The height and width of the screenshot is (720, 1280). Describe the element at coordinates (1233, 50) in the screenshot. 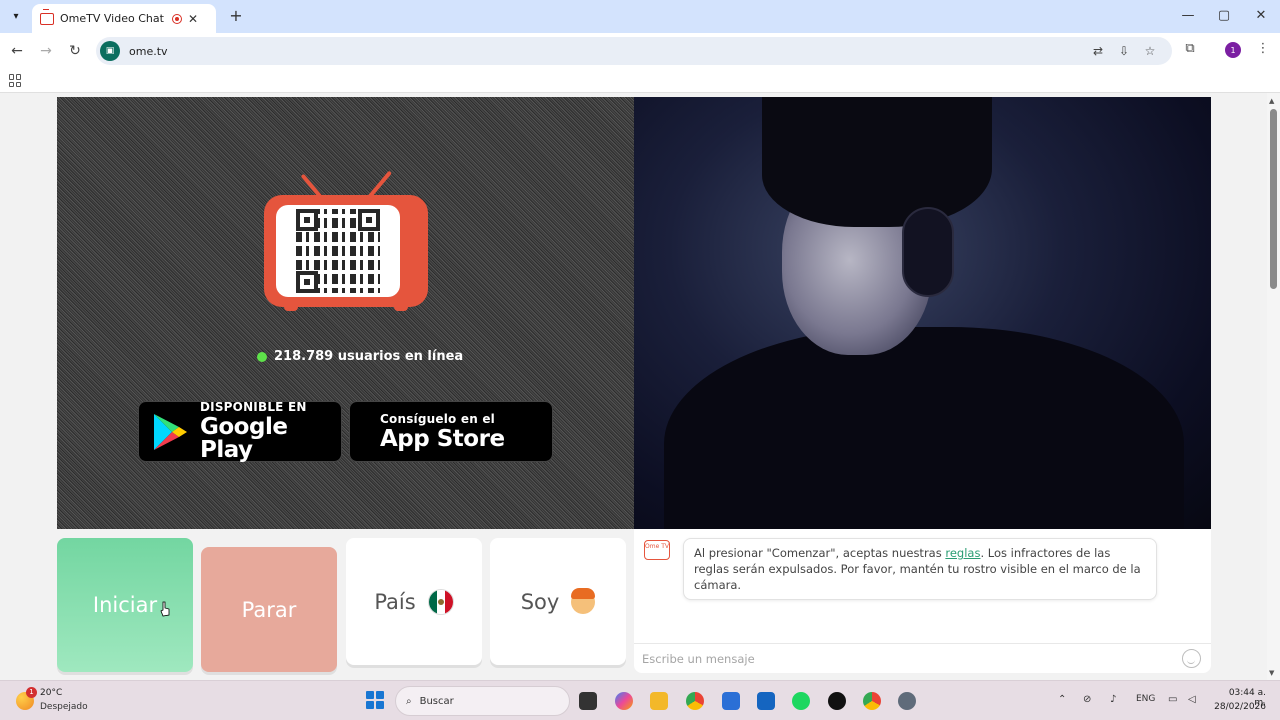

I see `profile-avatar: 1` at that location.